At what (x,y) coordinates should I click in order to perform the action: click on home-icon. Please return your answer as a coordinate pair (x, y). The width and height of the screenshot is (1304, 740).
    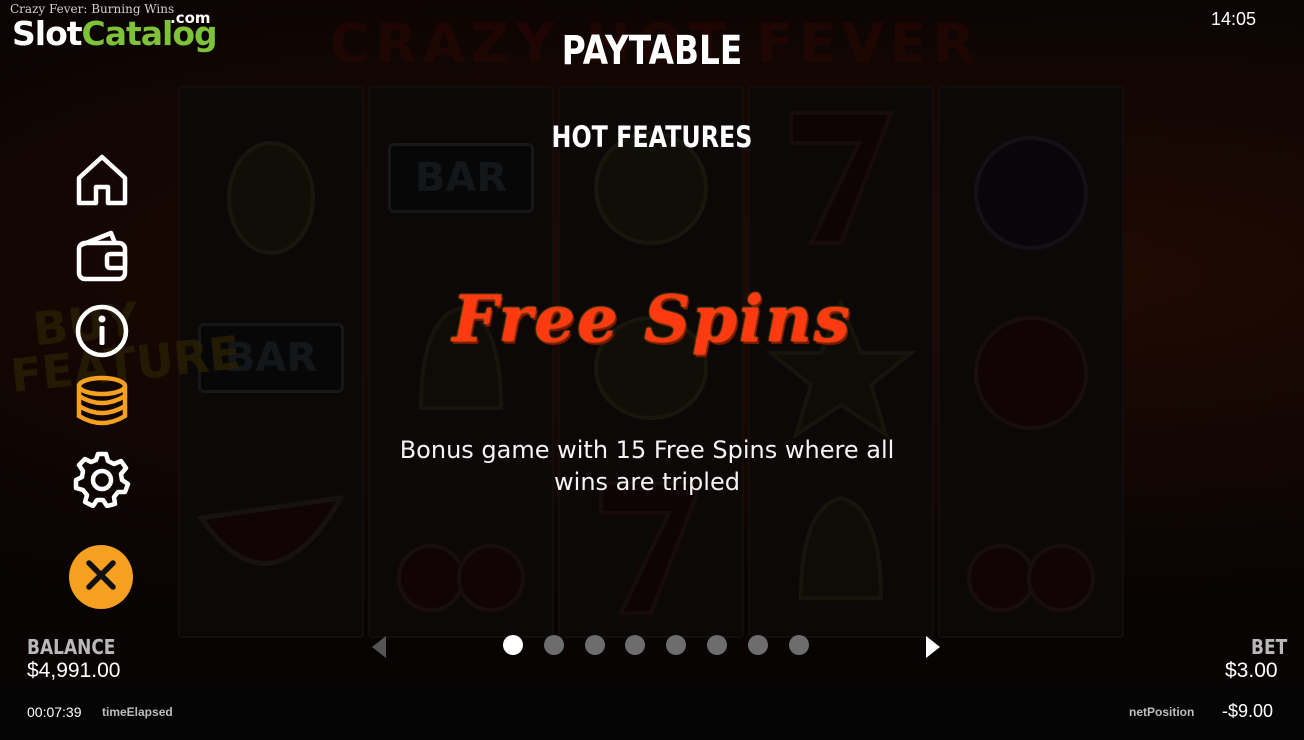
    Looking at the image, I should click on (102, 180).